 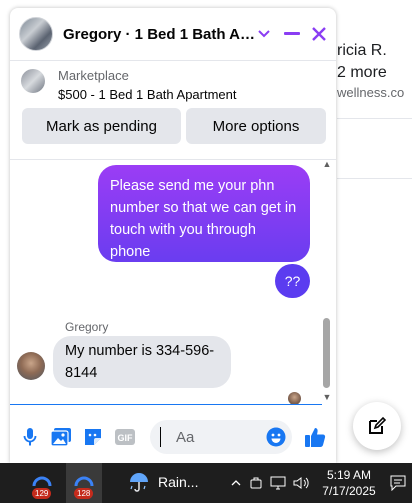 I want to click on taskbar-app-browser-active: 128, so click(x=84, y=483).